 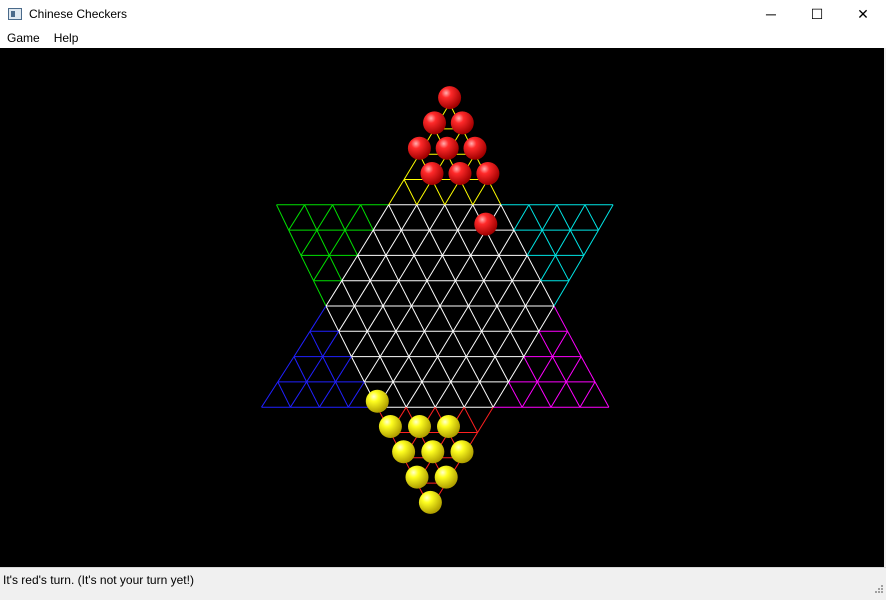 What do you see at coordinates (23, 38) in the screenshot?
I see `menu-game: Game` at bounding box center [23, 38].